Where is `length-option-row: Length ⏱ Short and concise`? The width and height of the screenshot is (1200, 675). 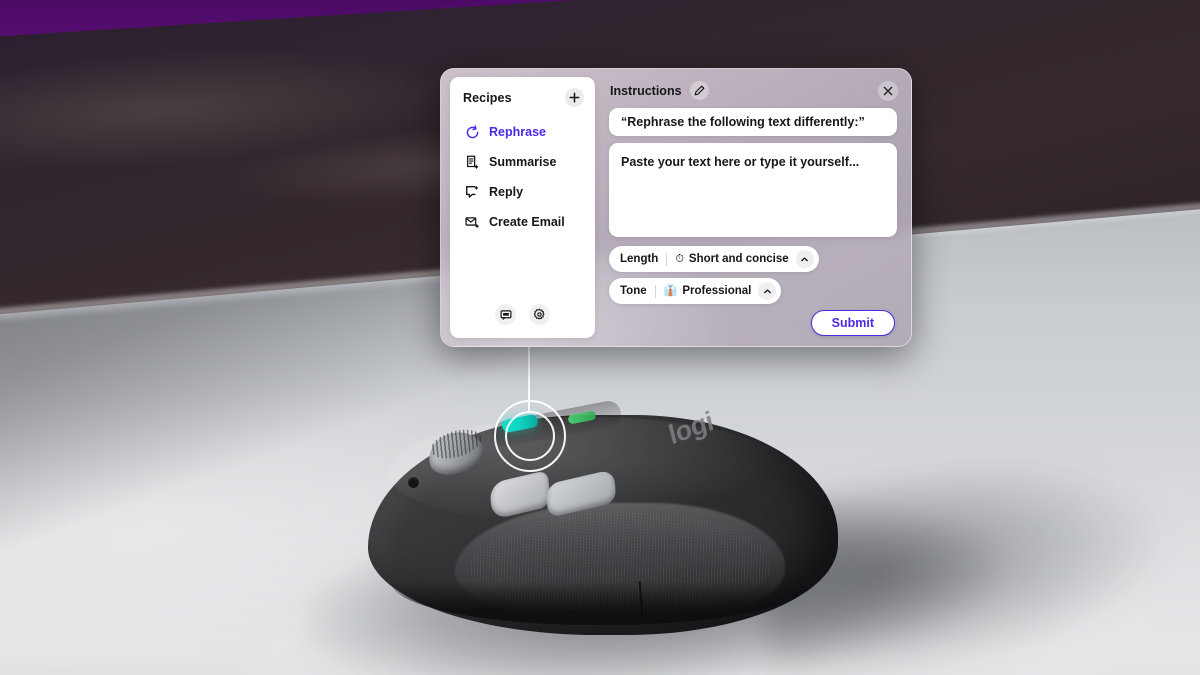 length-option-row: Length ⏱ Short and concise is located at coordinates (753, 259).